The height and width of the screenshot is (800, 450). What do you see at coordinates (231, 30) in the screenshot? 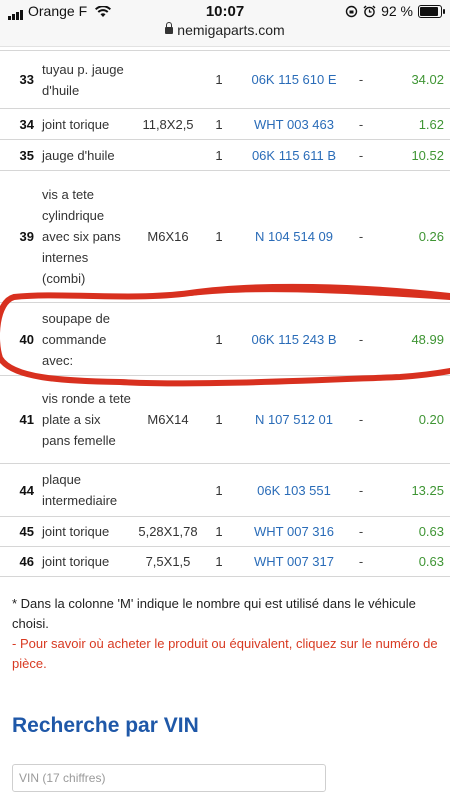
I see `url-text: nemigaparts.com` at bounding box center [231, 30].